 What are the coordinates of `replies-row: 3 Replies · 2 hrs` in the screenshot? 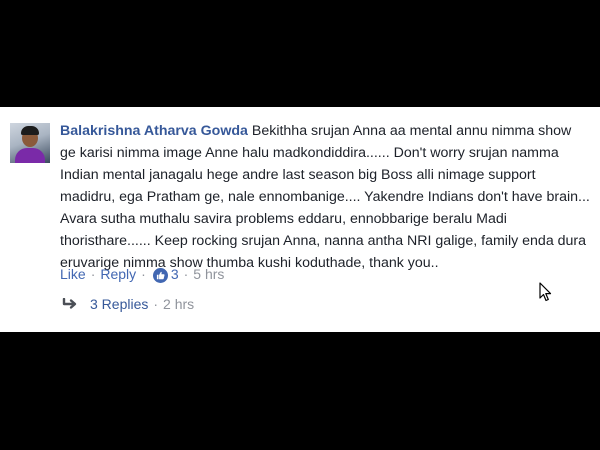 It's located at (128, 304).